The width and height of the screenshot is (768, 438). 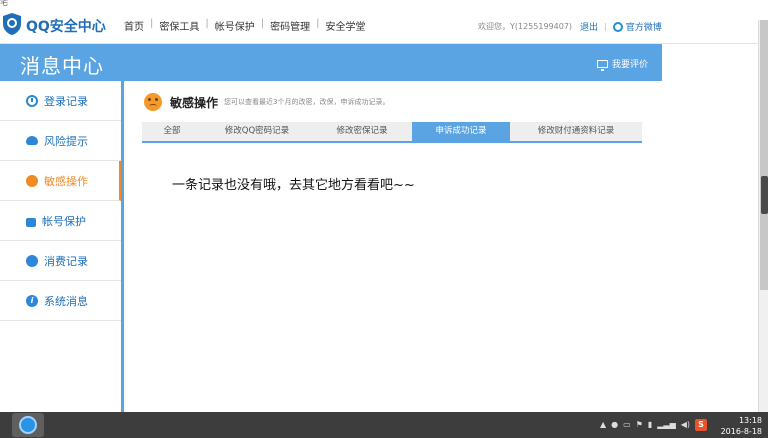 I want to click on clock-date: 2016-8-18, so click(x=741, y=431).